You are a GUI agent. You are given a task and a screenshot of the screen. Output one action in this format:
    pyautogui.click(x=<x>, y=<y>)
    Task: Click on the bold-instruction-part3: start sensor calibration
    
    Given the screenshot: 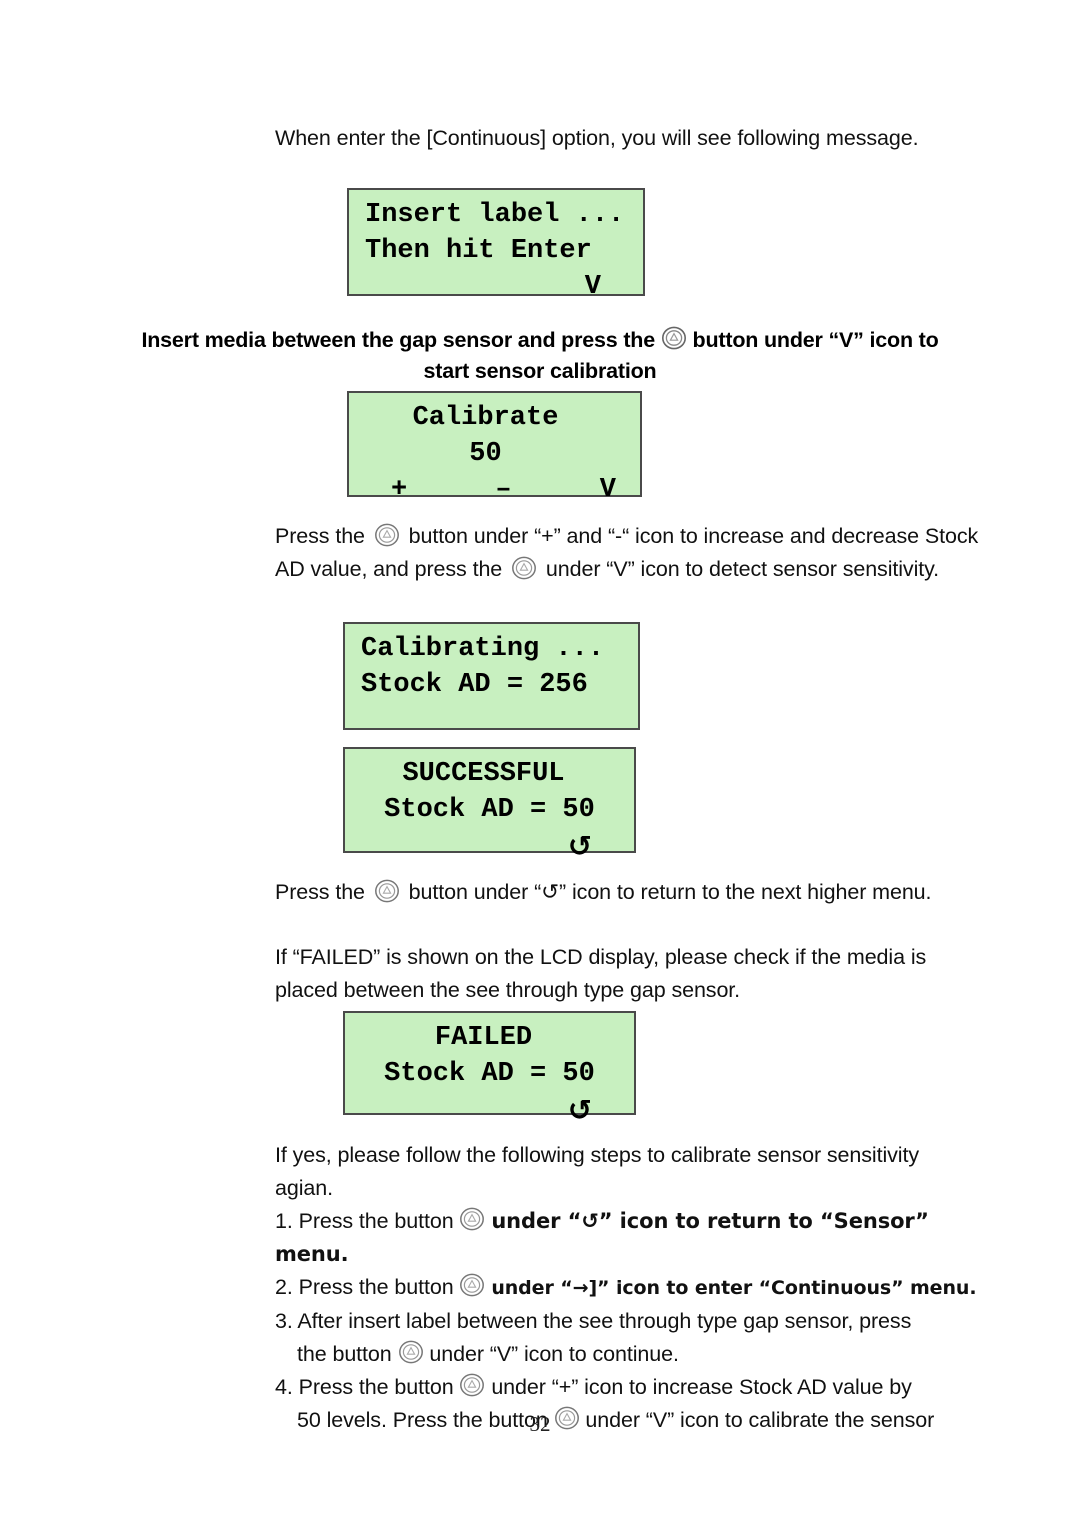 What is the action you would take?
    pyautogui.click(x=540, y=371)
    